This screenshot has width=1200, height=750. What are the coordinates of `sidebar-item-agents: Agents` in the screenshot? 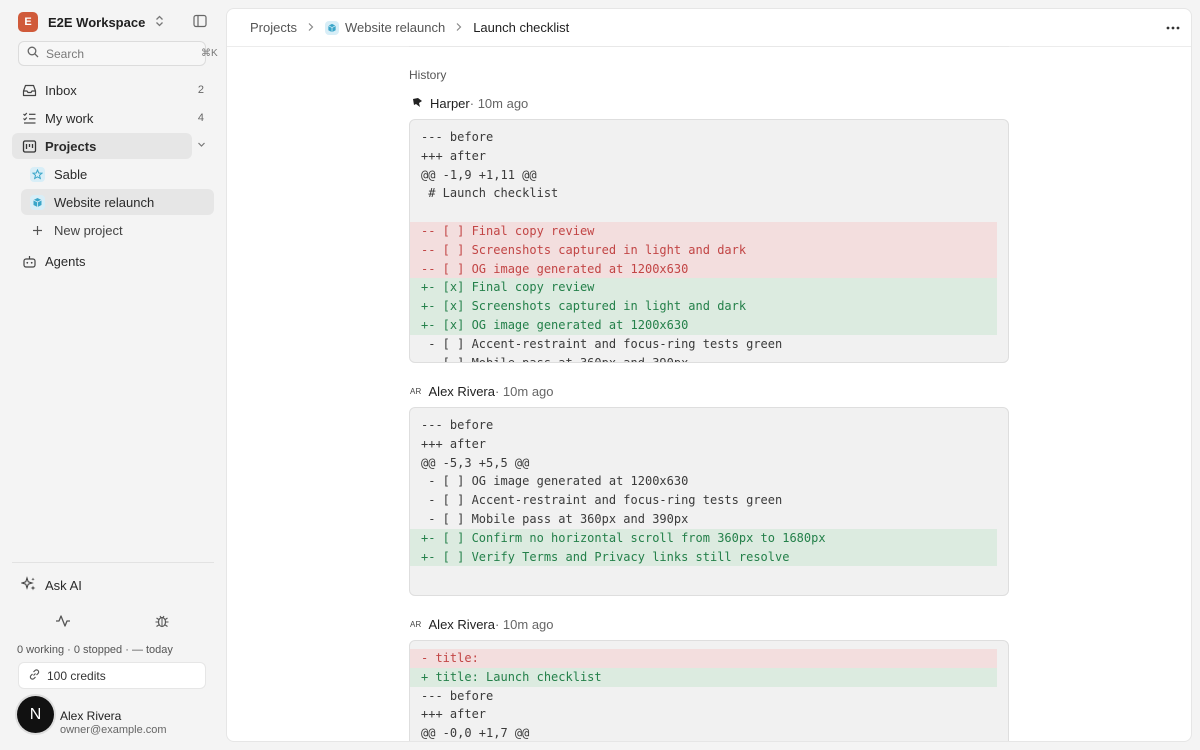 It's located at (113, 261).